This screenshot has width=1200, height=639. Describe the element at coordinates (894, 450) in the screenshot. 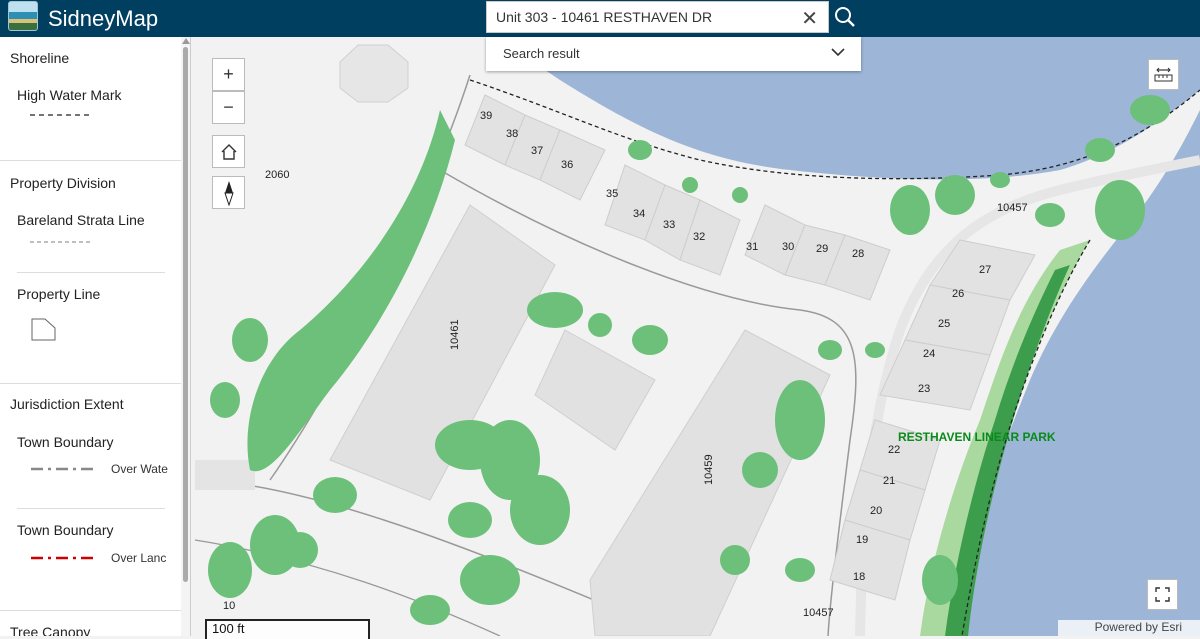

I see `unit-label: 22` at that location.